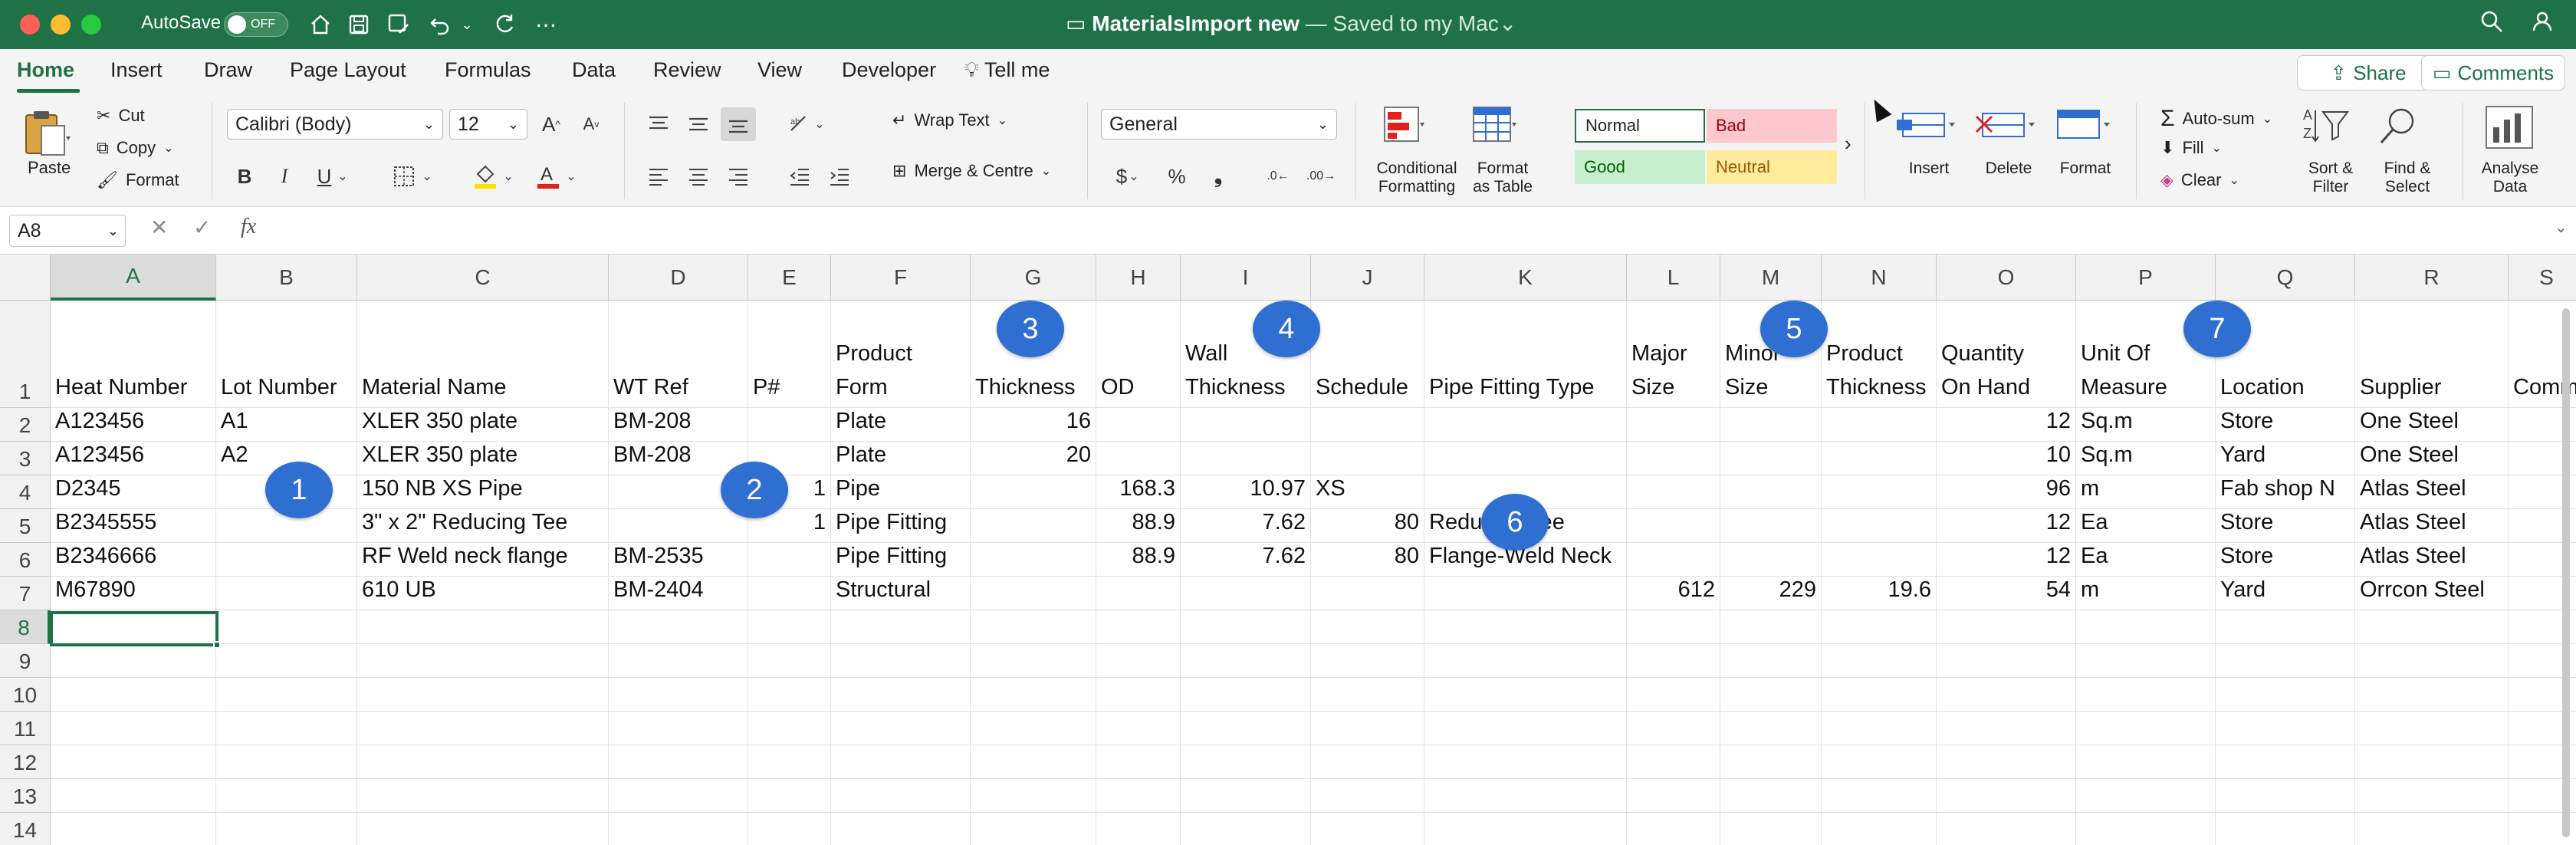 The image size is (2576, 845). What do you see at coordinates (2432, 278) in the screenshot?
I see `column-header-r: R` at bounding box center [2432, 278].